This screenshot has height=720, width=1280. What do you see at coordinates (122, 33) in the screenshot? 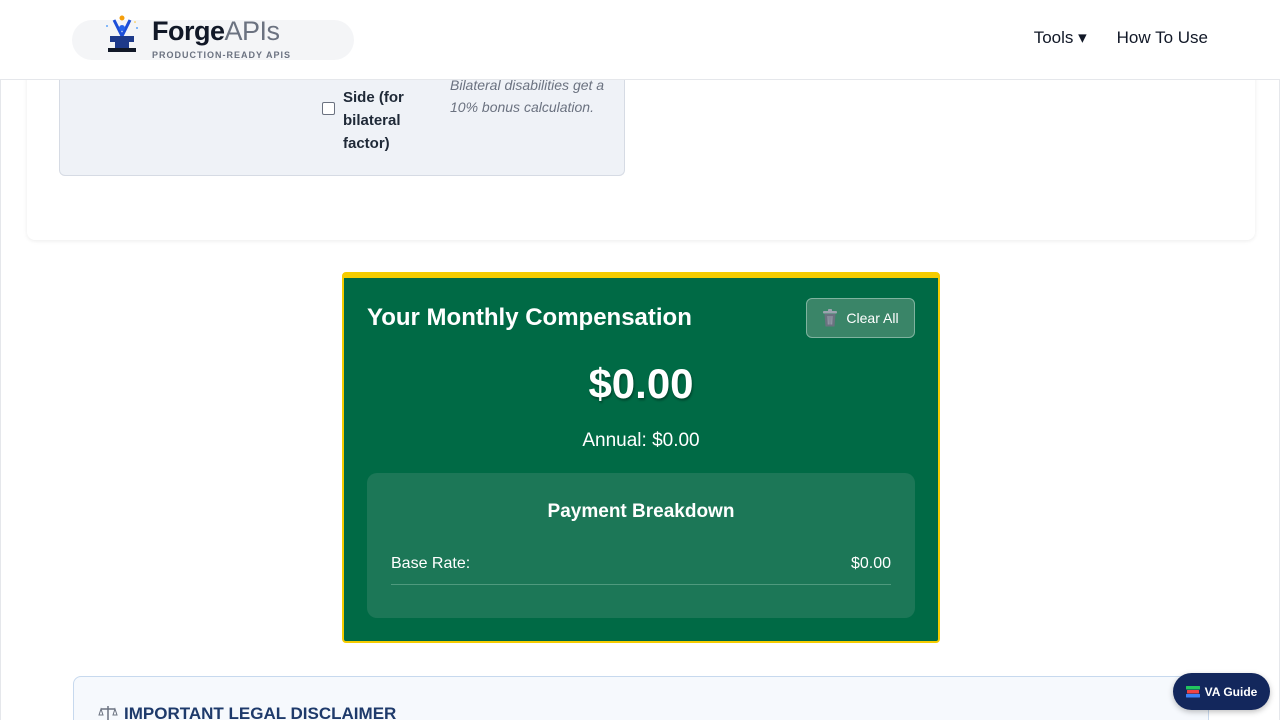
I see `forge-anvil-icon` at bounding box center [122, 33].